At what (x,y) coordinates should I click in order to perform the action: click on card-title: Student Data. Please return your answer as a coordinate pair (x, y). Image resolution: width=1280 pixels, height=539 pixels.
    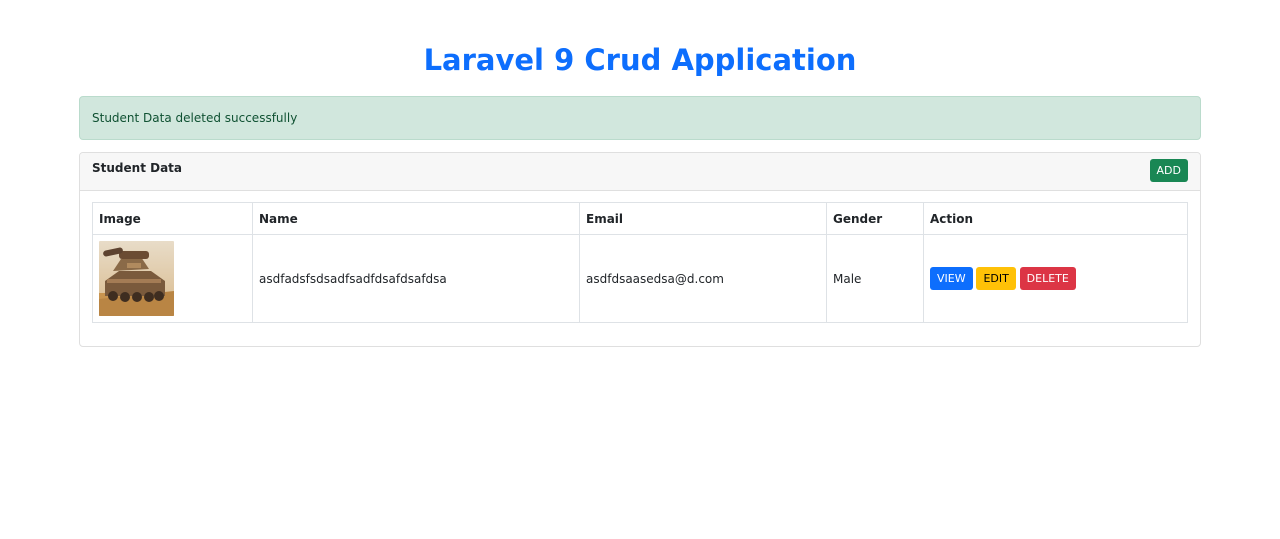
    Looking at the image, I should click on (137, 168).